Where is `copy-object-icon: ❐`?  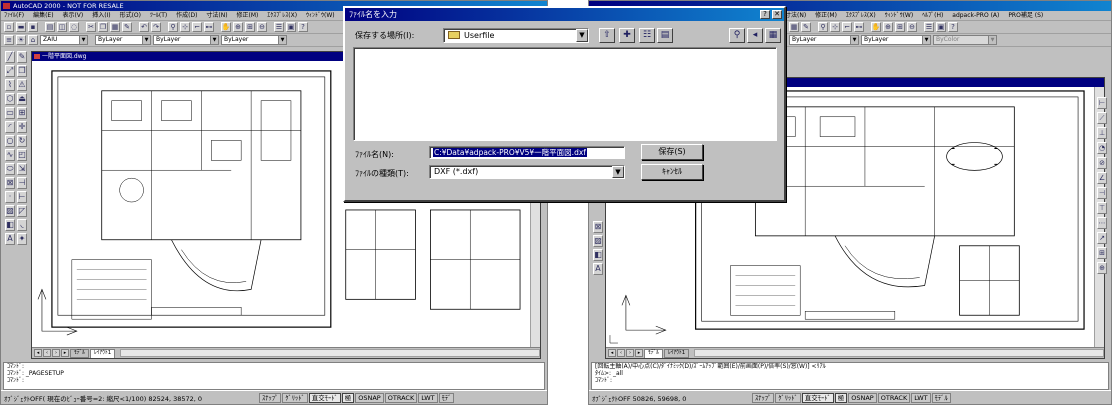 copy-object-icon: ❐ is located at coordinates (22, 71).